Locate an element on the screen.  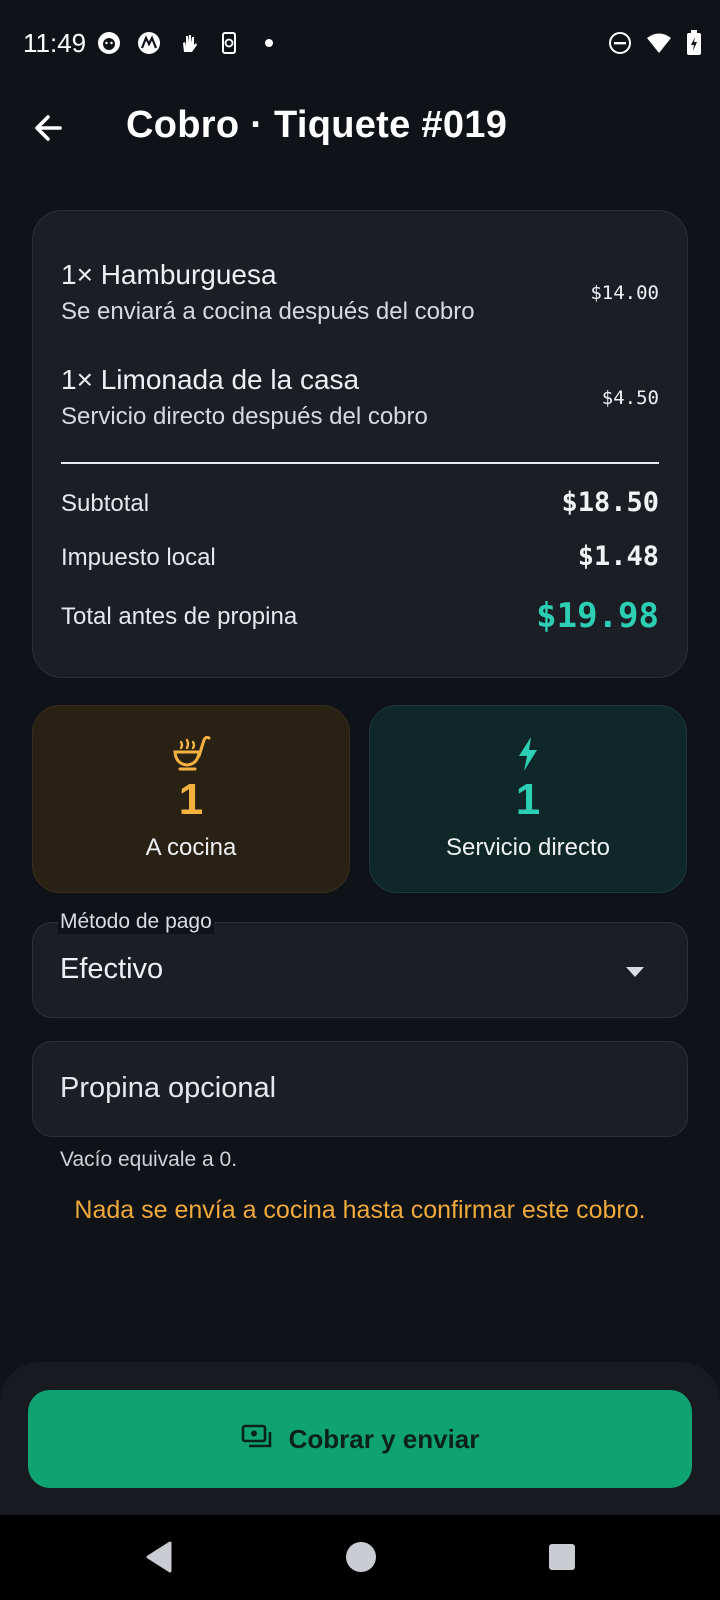
kitchen-label: A cocina is located at coordinates (191, 847).